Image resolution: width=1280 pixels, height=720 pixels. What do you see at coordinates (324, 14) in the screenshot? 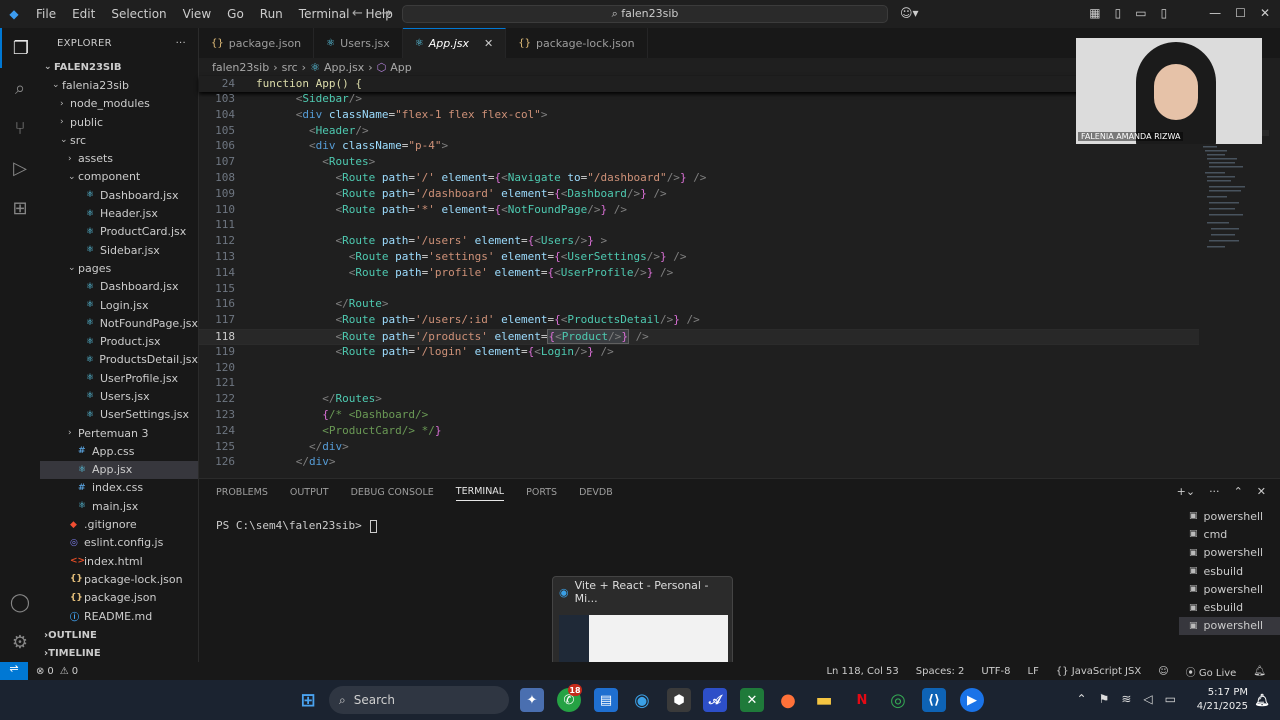
I see `menu-terminal: Terminal` at bounding box center [324, 14].